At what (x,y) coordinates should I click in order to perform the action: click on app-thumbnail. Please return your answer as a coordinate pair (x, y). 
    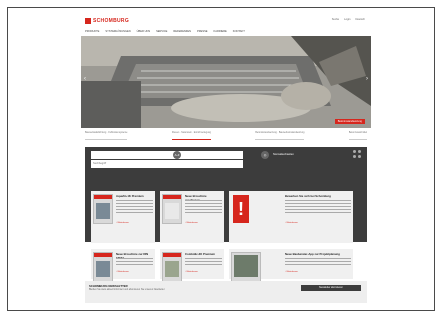
    Looking at the image, I should click on (246, 267).